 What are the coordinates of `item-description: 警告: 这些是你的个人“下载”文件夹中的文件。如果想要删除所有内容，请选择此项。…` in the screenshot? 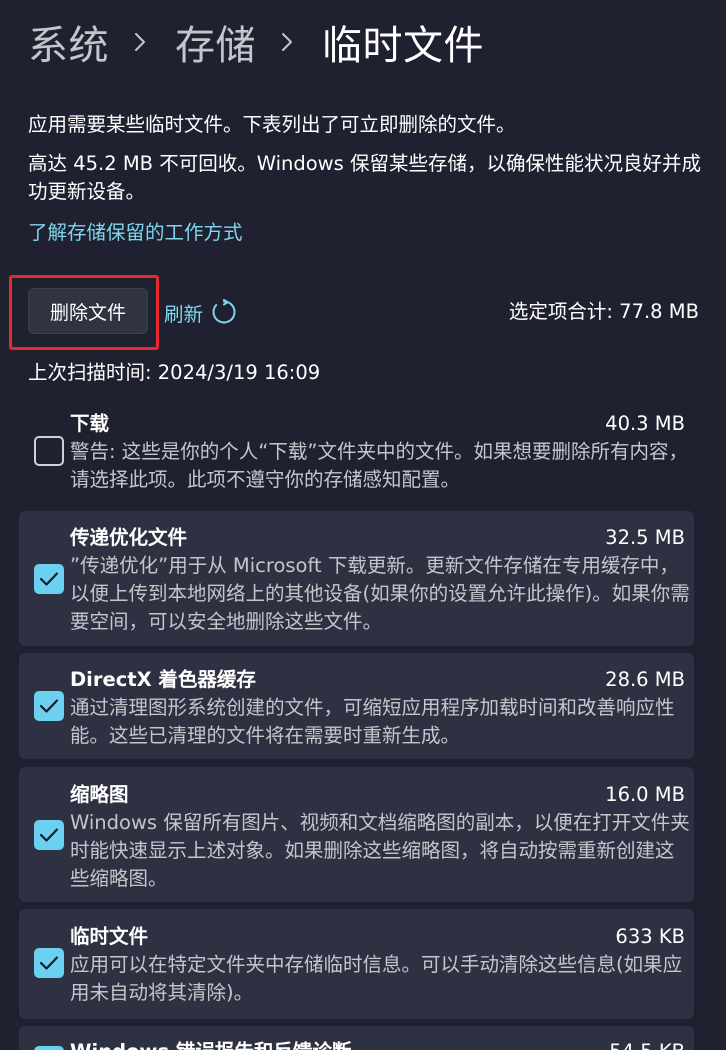 It's located at (379, 465).